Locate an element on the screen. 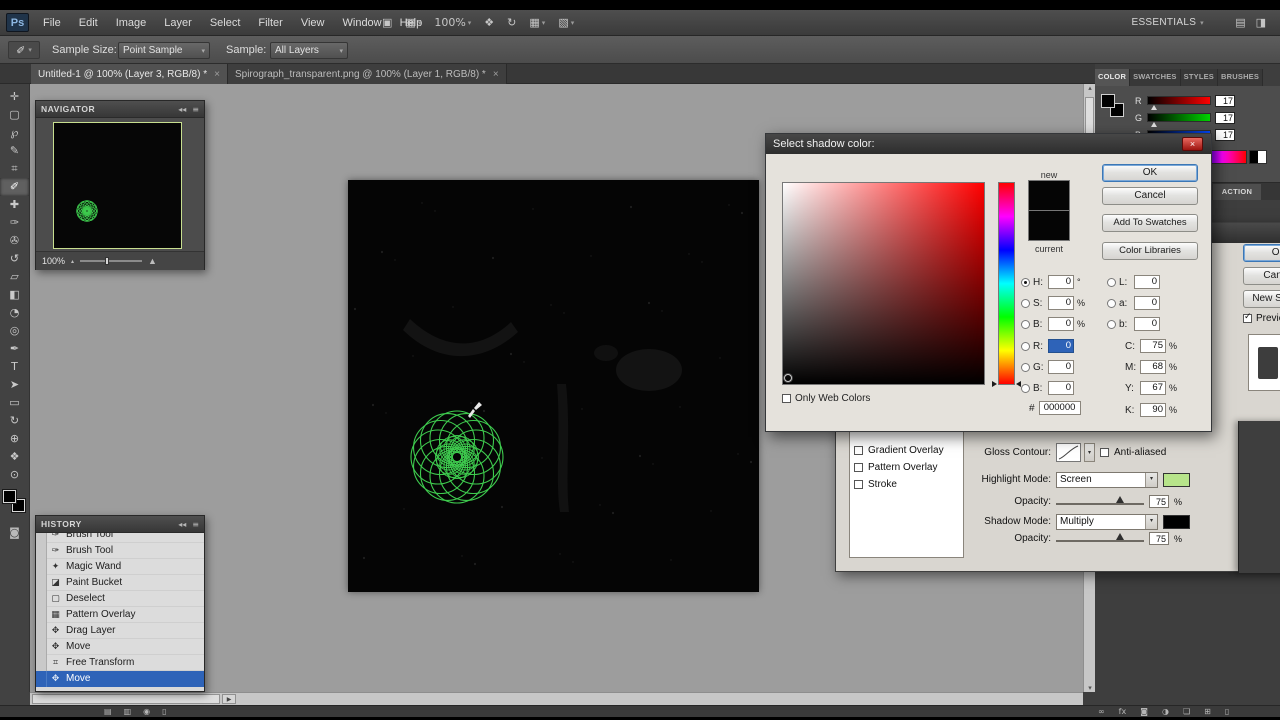 Image resolution: width=1280 pixels, height=720 pixels. history-item: ✦ Magic Wand is located at coordinates (120, 566).